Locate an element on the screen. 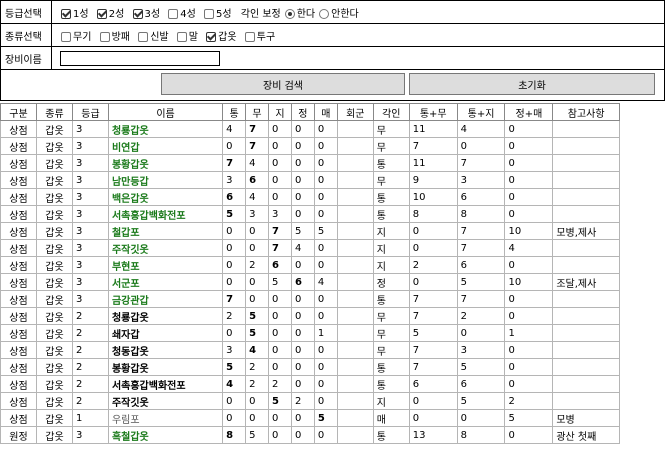 This screenshot has height=464, width=667. table-cell: 4 is located at coordinates (257, 197).